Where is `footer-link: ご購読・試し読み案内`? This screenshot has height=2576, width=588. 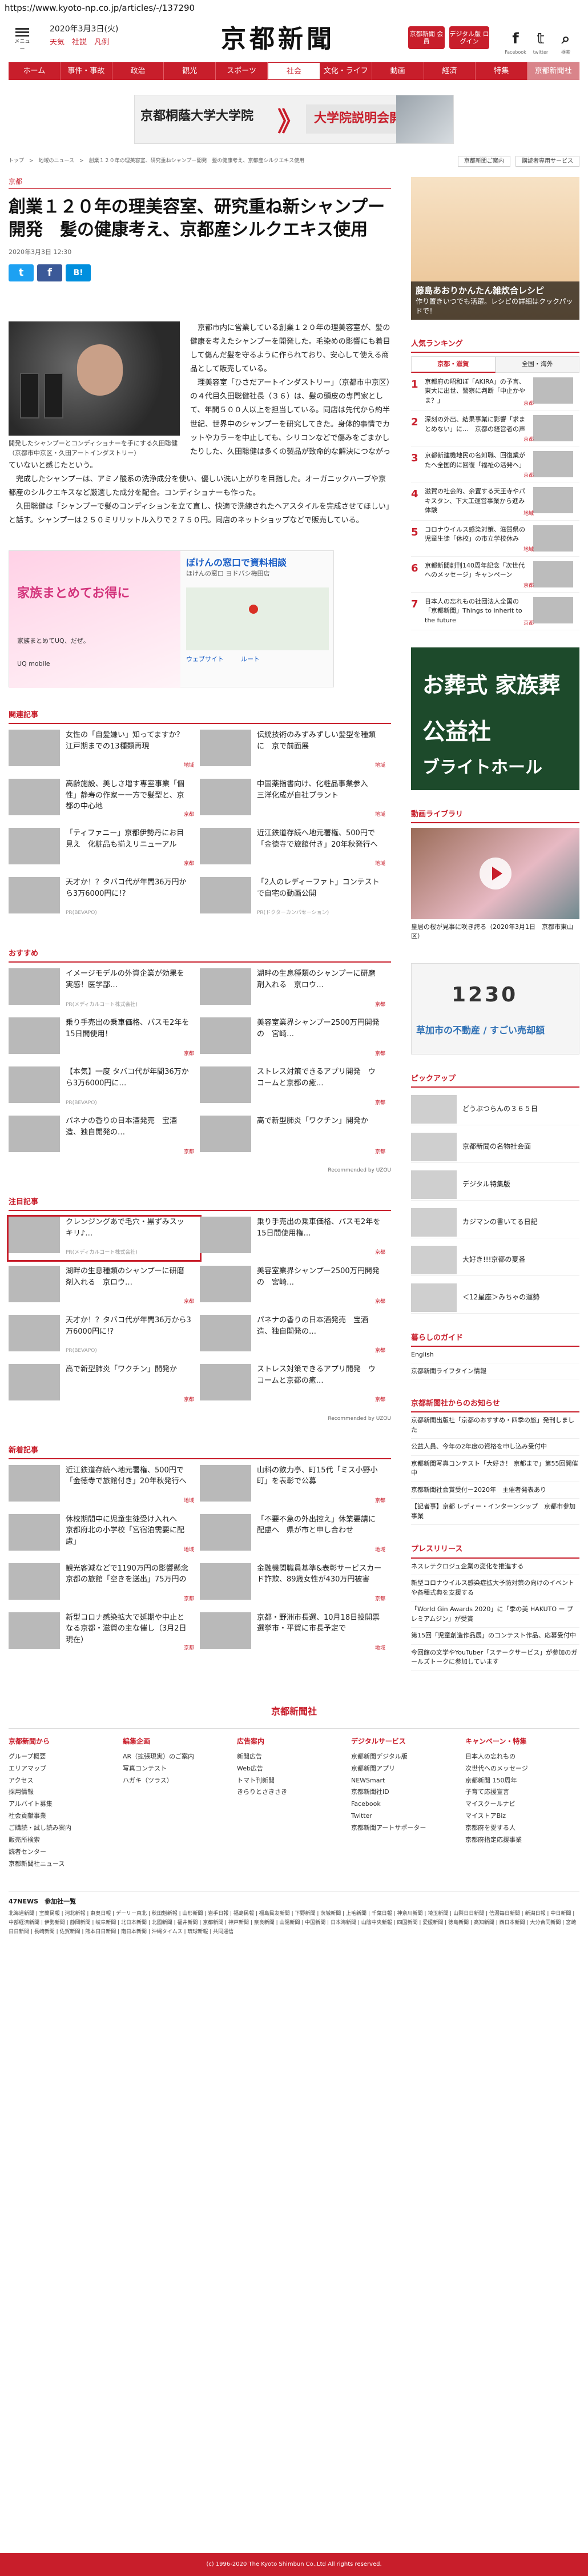
footer-link: ご購読・試し読み案内 is located at coordinates (66, 1828).